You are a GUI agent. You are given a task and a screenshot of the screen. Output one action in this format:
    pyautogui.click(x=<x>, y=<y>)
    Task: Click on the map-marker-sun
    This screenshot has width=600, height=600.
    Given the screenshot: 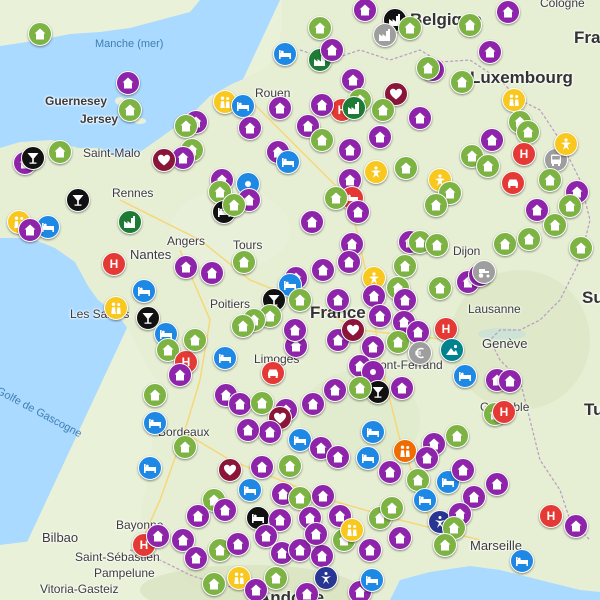 What is the action you would take?
    pyautogui.click(x=452, y=350)
    